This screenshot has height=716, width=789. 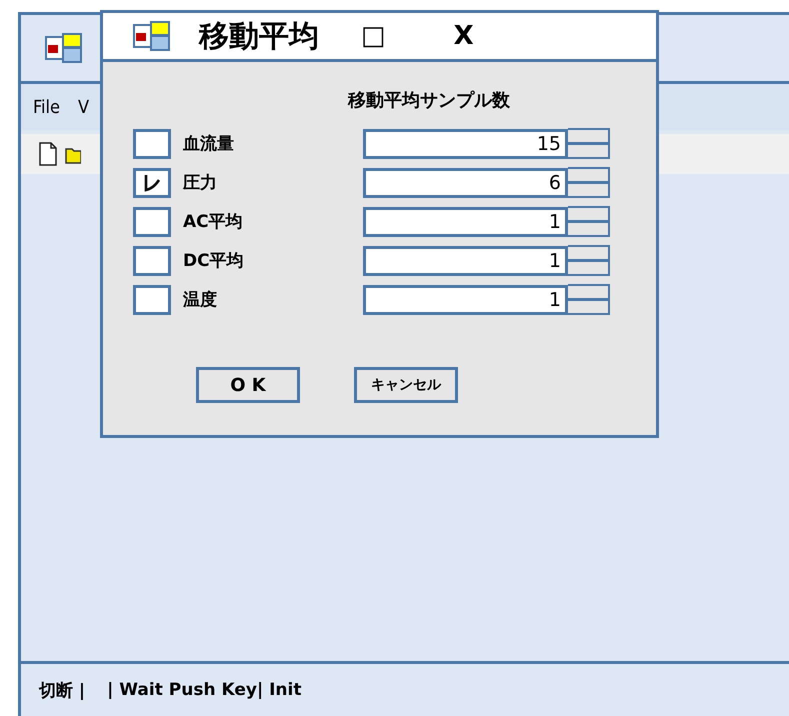 I want to click on number-field: 6, so click(x=465, y=183).